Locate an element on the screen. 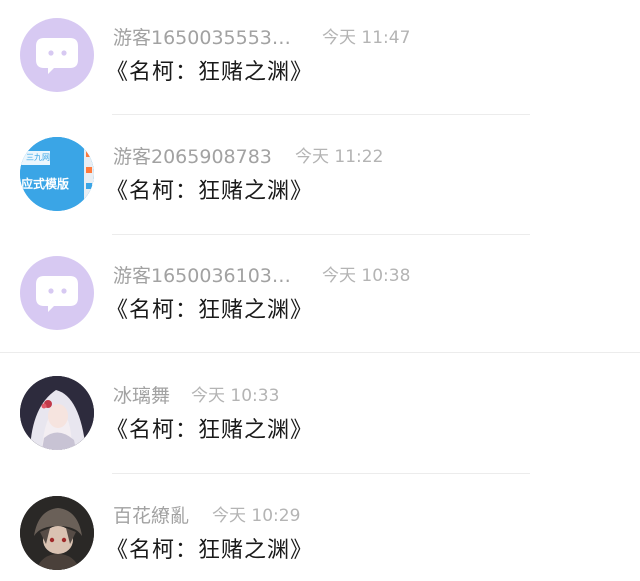 This screenshot has width=640, height=581. username: 百花繚亂 is located at coordinates (151, 516).